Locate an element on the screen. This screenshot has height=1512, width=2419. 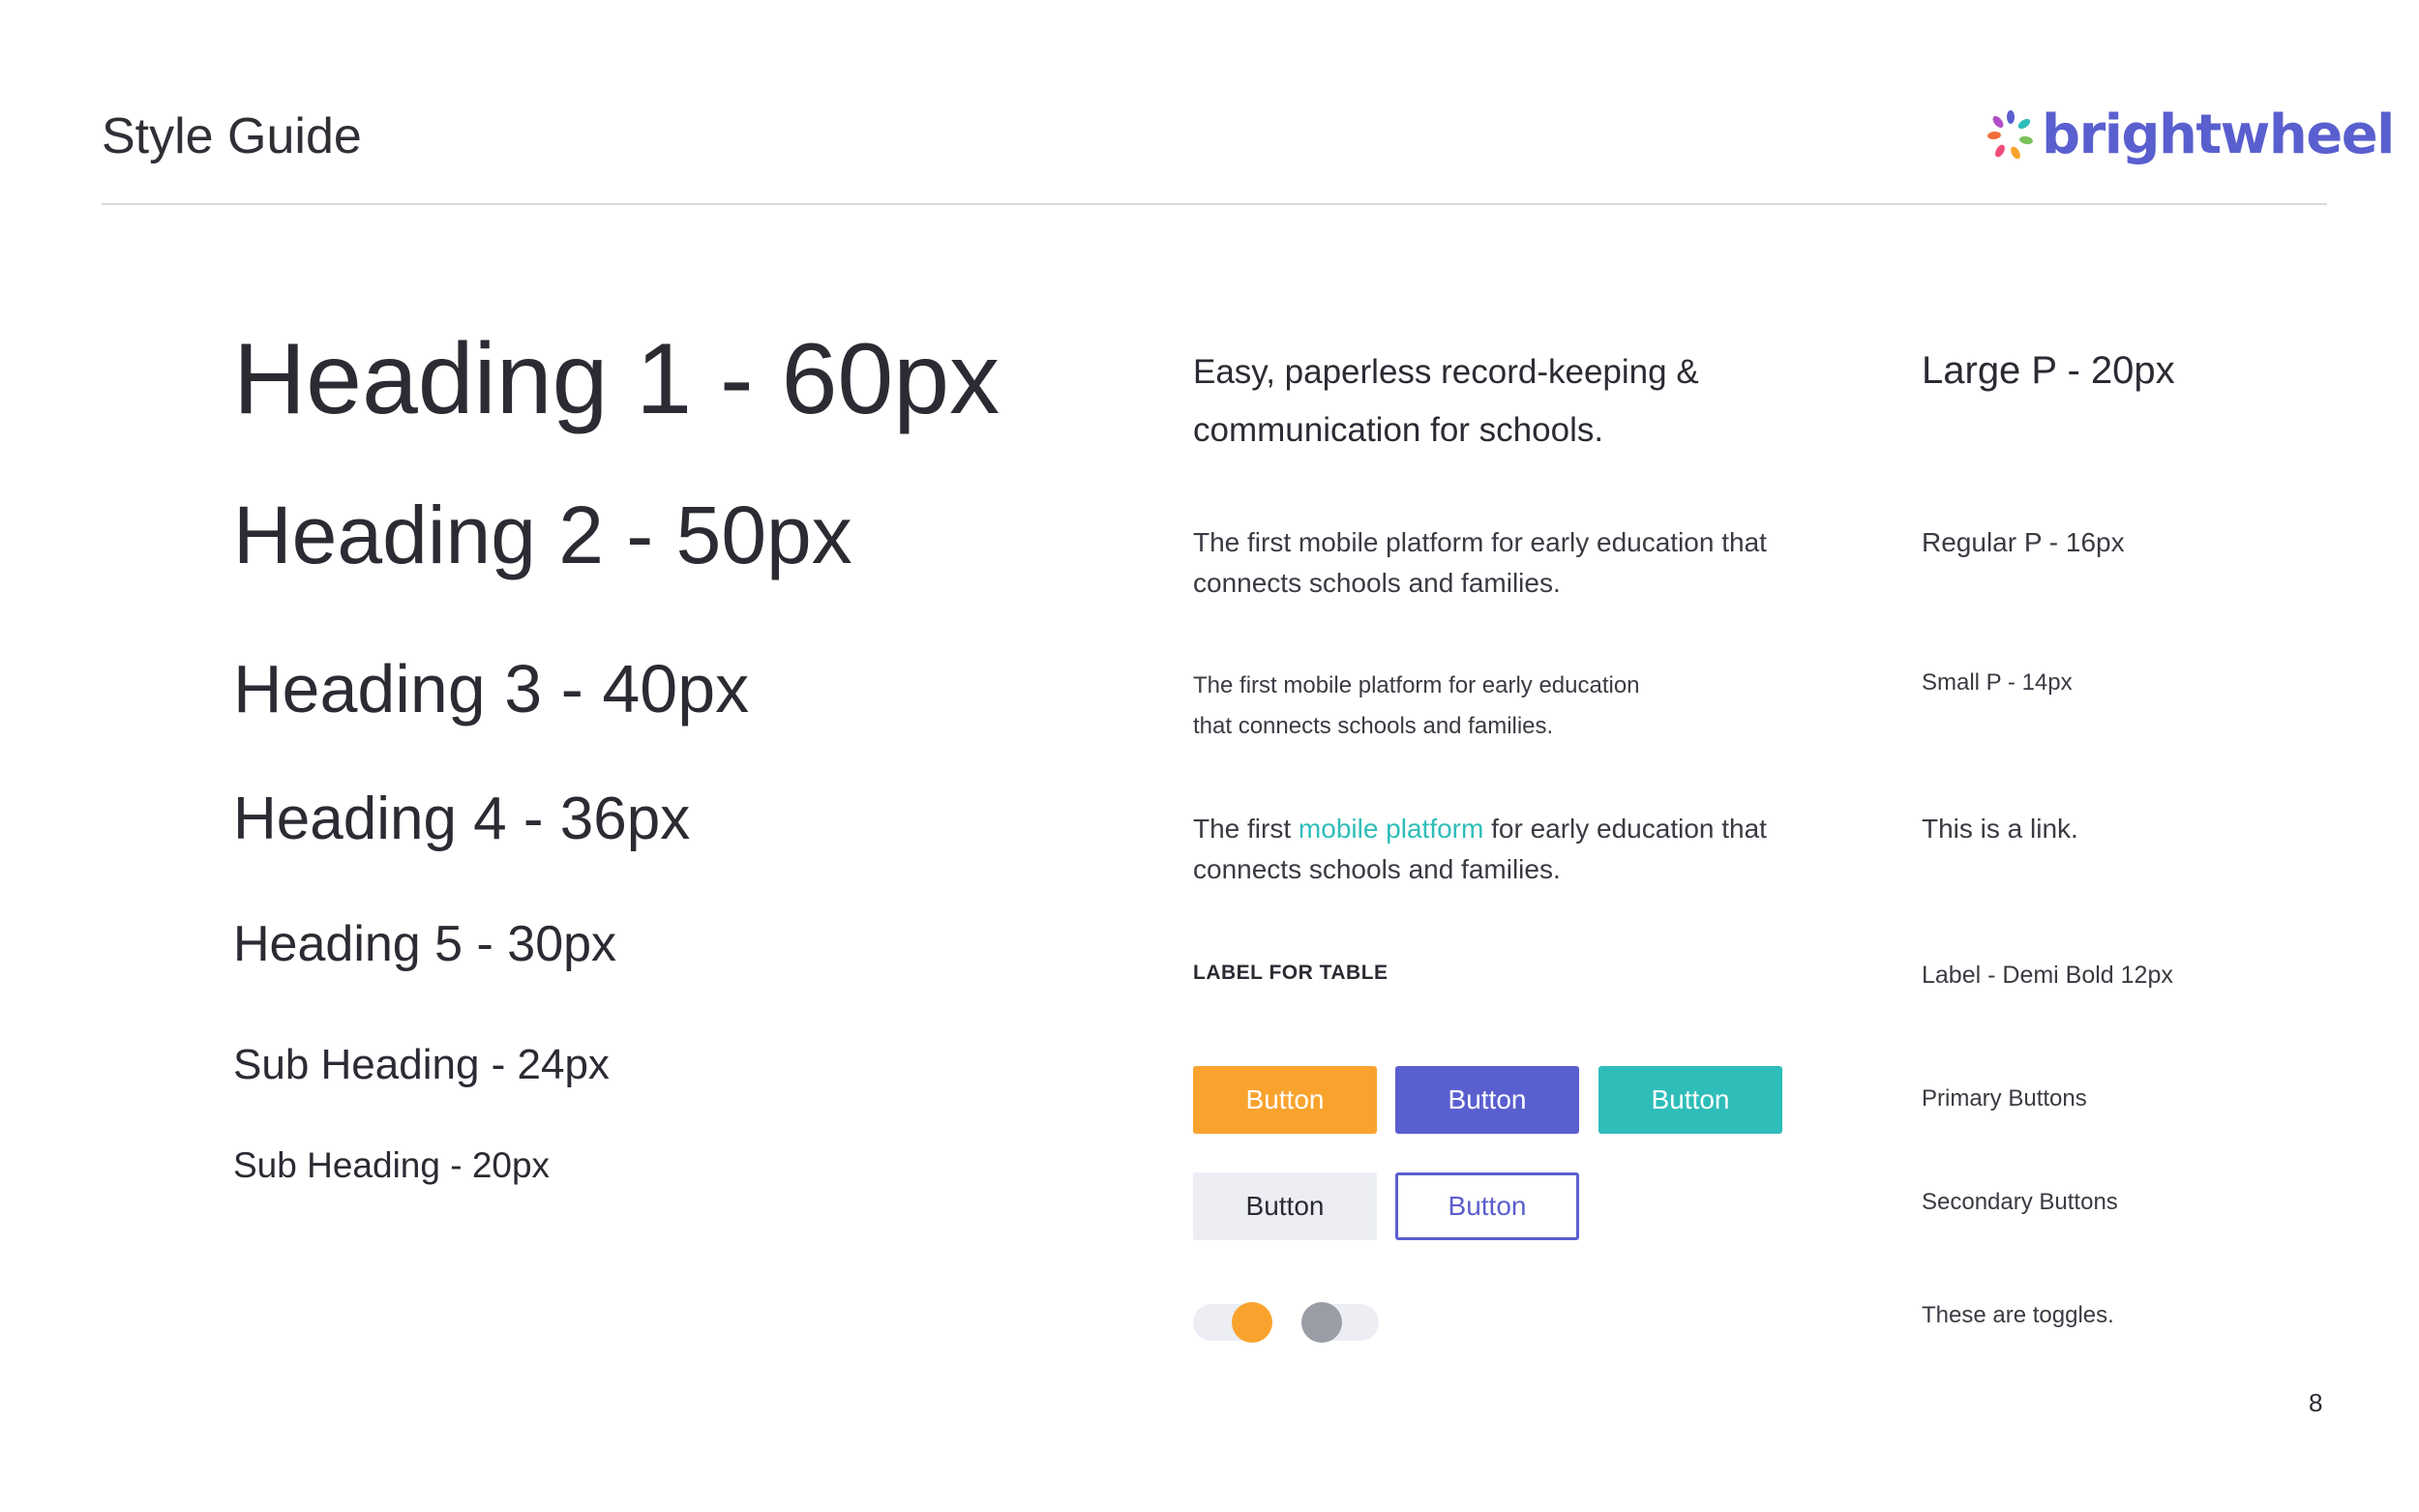
link-description: This is a link. is located at coordinates (2000, 829).